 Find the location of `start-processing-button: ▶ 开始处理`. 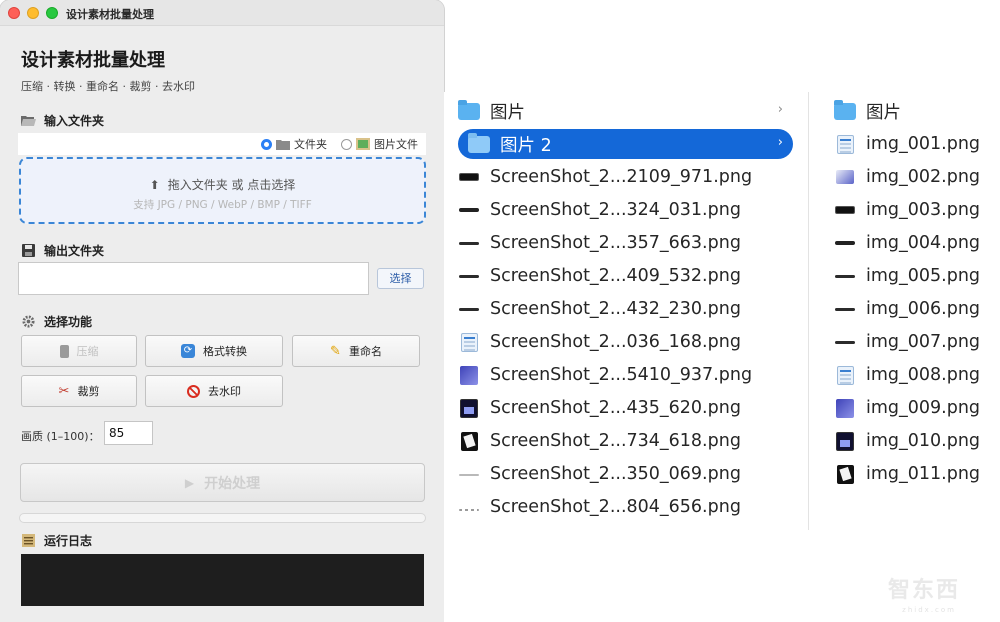

start-processing-button: ▶ 开始处理 is located at coordinates (222, 482).